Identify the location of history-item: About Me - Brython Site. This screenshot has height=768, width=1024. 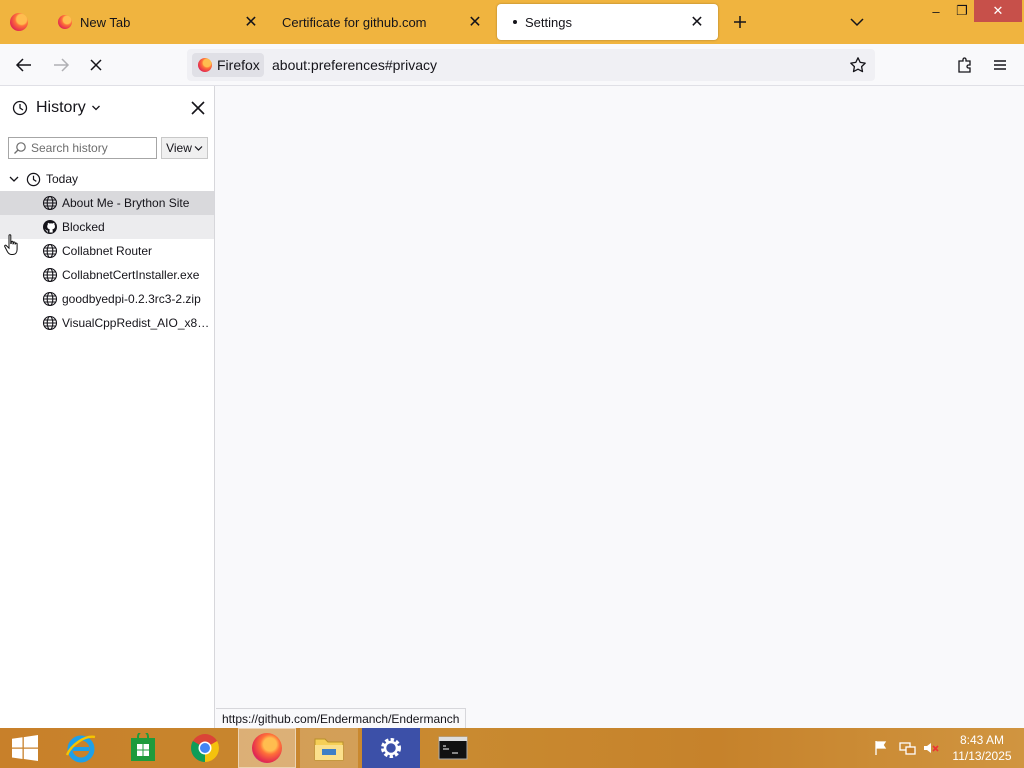
(107, 203).